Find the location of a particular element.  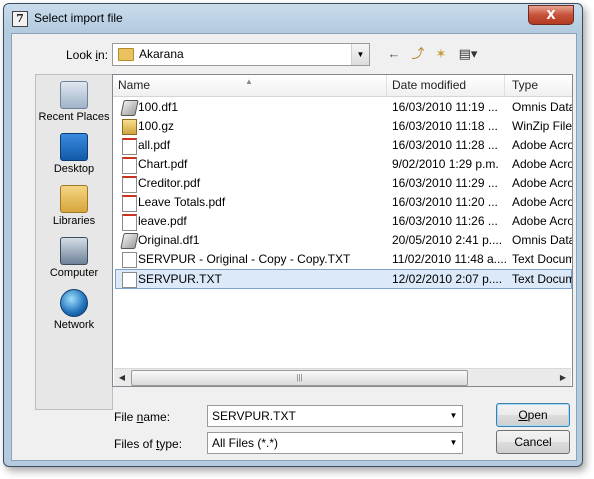

place-computer: Computer is located at coordinates (74, 258).